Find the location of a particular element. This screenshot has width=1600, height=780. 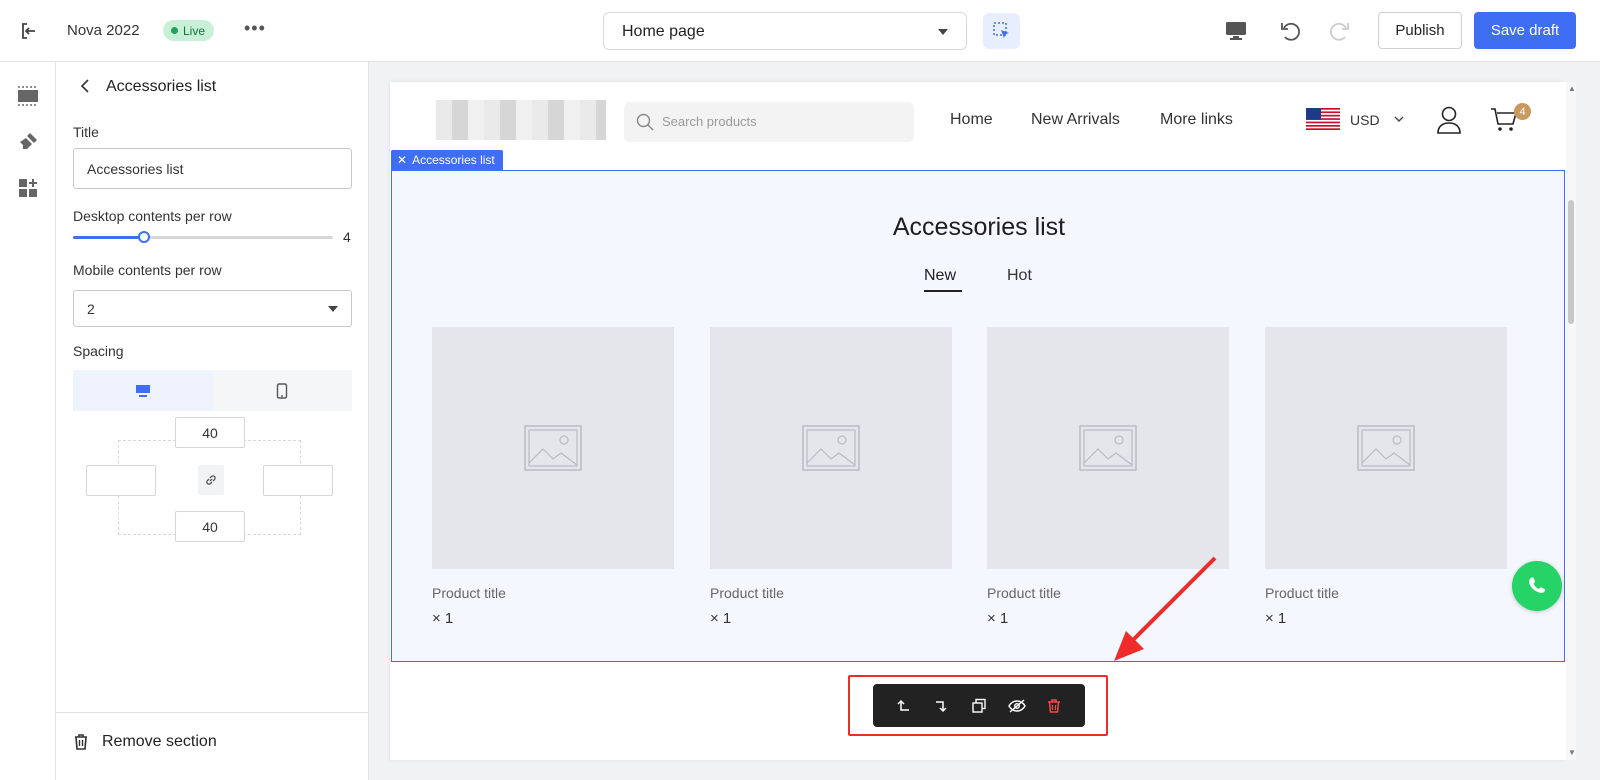

whatsapp-icon is located at coordinates (1537, 586).